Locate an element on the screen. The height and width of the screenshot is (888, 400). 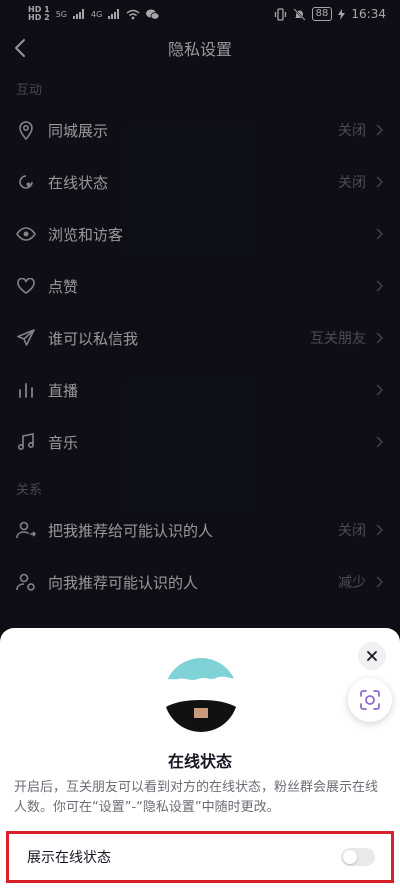
row-label: 点赞 is located at coordinates (63, 286).